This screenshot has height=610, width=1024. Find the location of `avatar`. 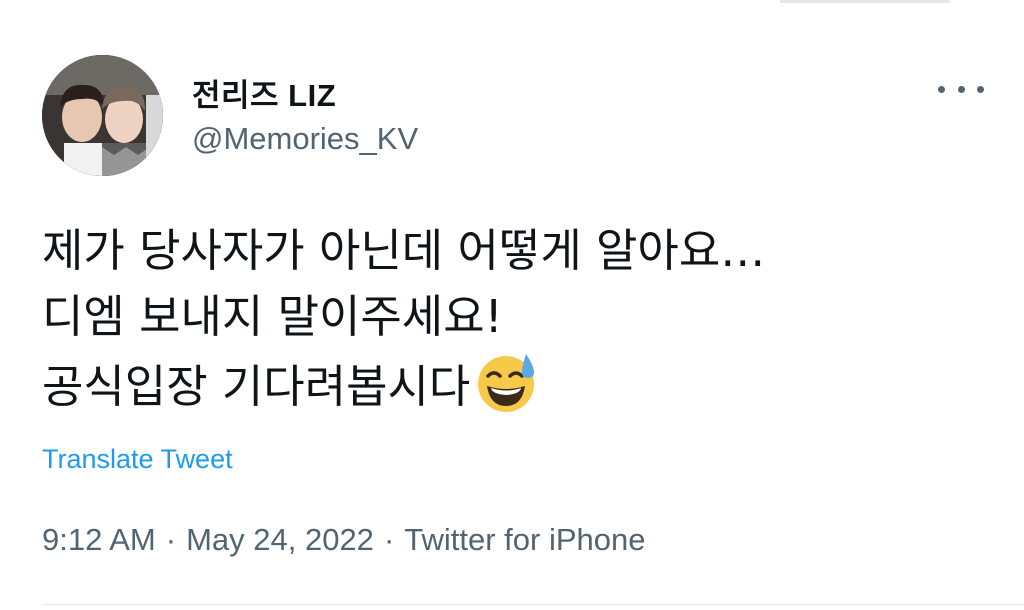

avatar is located at coordinates (102, 115).